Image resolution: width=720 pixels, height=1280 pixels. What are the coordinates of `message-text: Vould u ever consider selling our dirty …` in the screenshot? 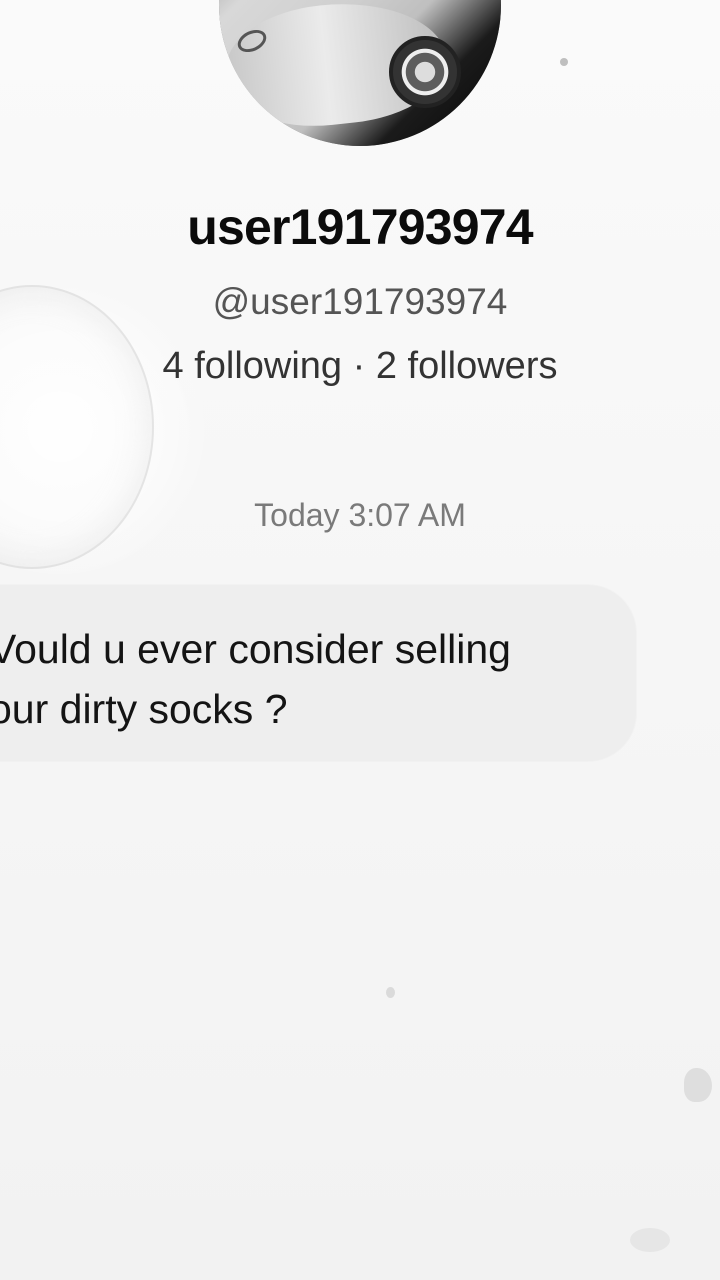 It's located at (255, 679).